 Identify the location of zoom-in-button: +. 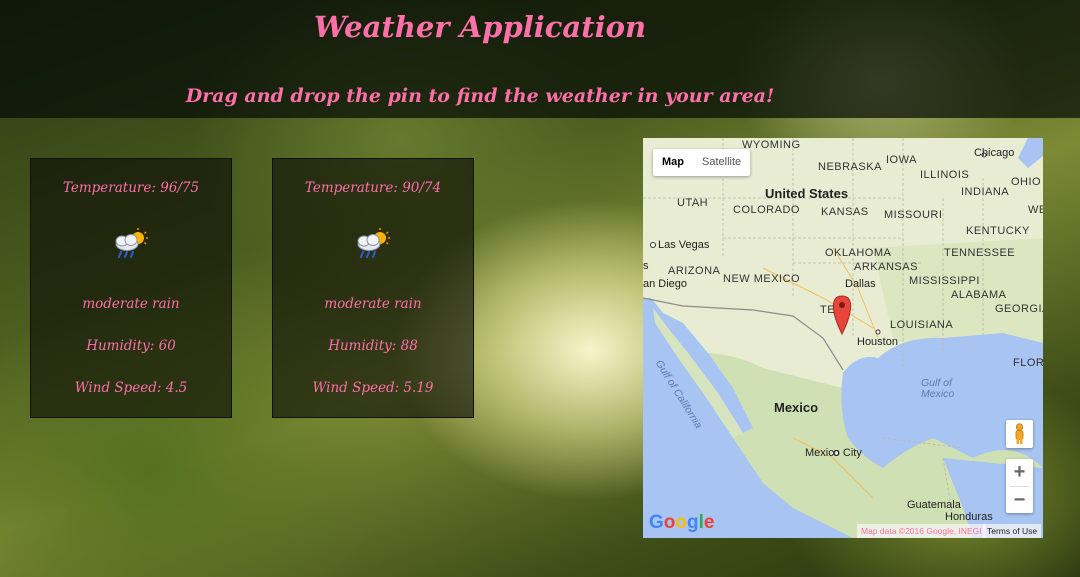
(1019, 472).